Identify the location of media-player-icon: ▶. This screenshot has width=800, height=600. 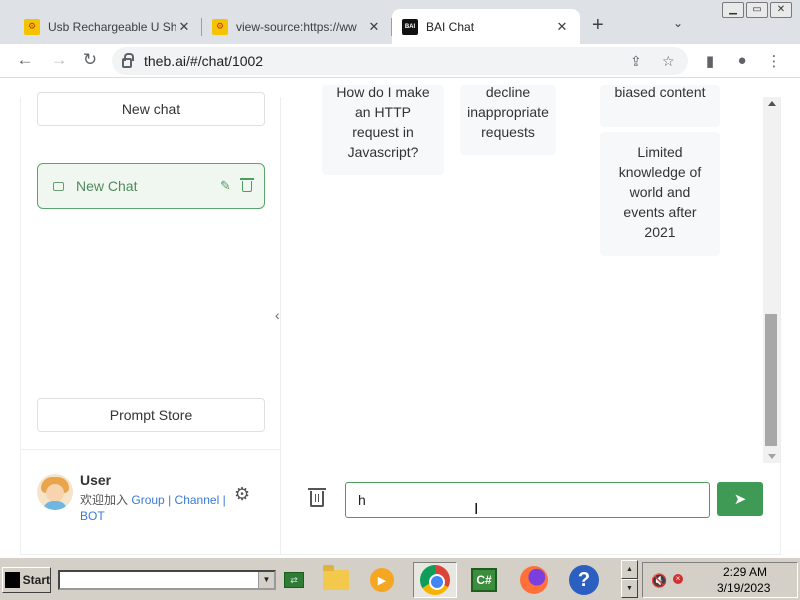
(382, 580).